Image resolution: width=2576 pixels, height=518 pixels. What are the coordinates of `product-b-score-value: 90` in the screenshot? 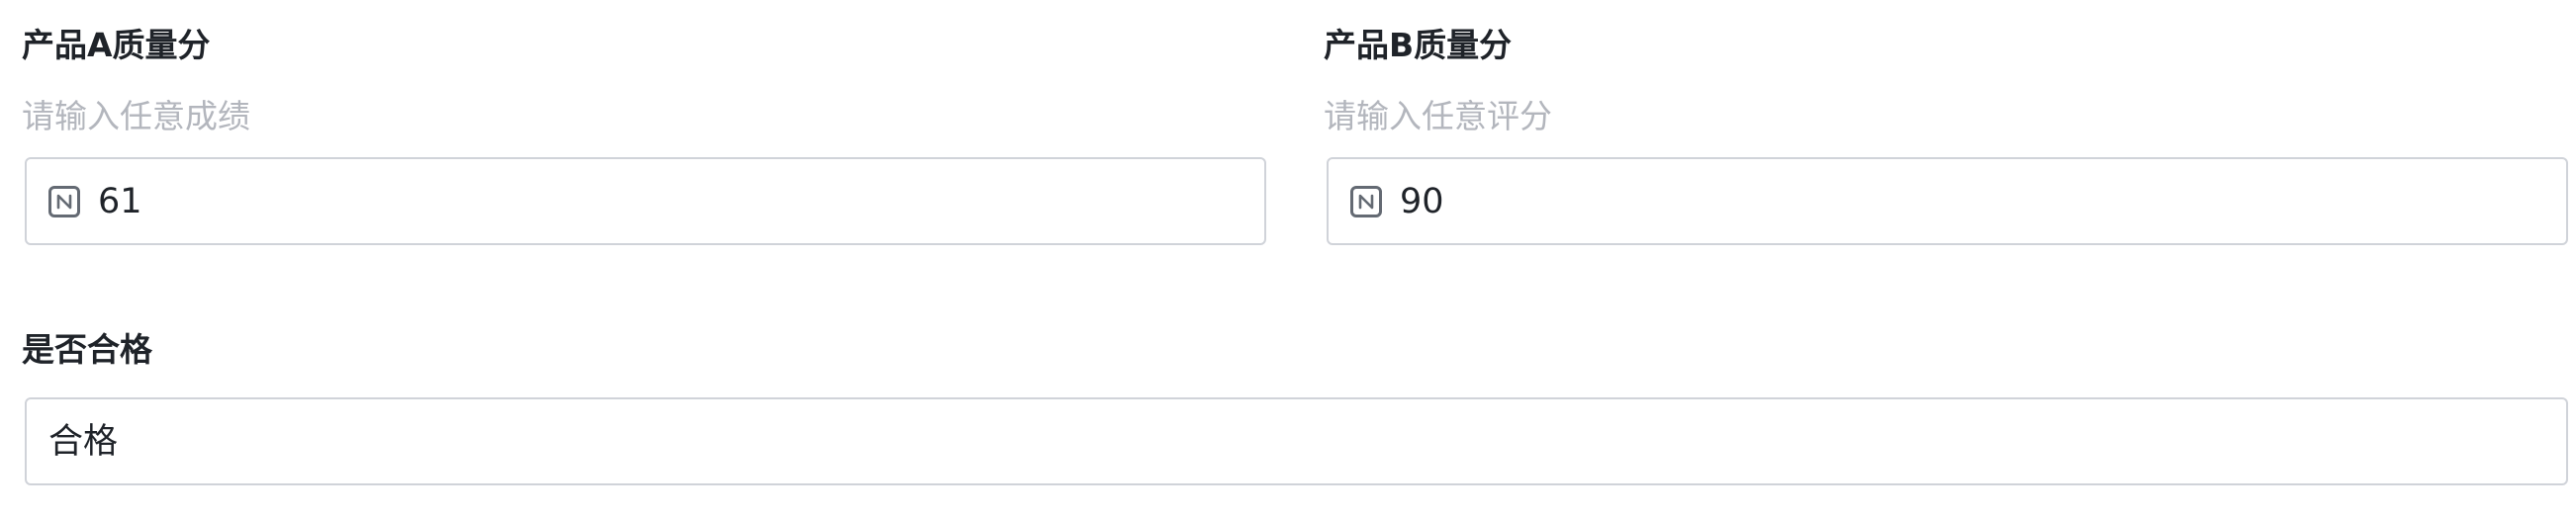 It's located at (1422, 201).